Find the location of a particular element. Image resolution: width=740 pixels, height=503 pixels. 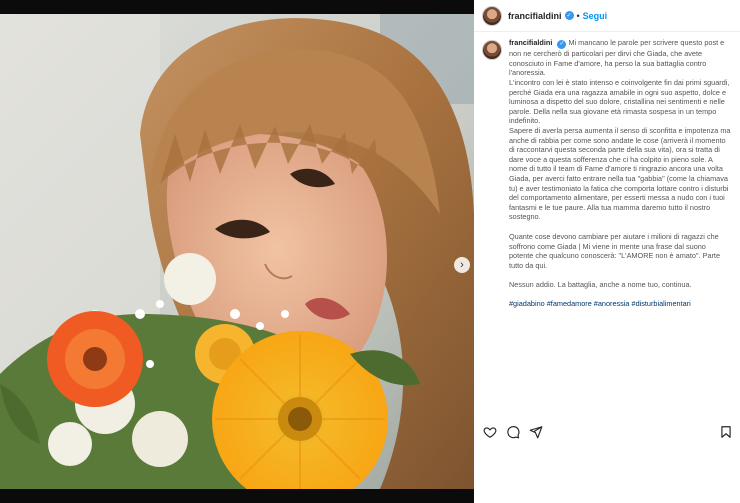

chevron-right-icon: › is located at coordinates (462, 264).